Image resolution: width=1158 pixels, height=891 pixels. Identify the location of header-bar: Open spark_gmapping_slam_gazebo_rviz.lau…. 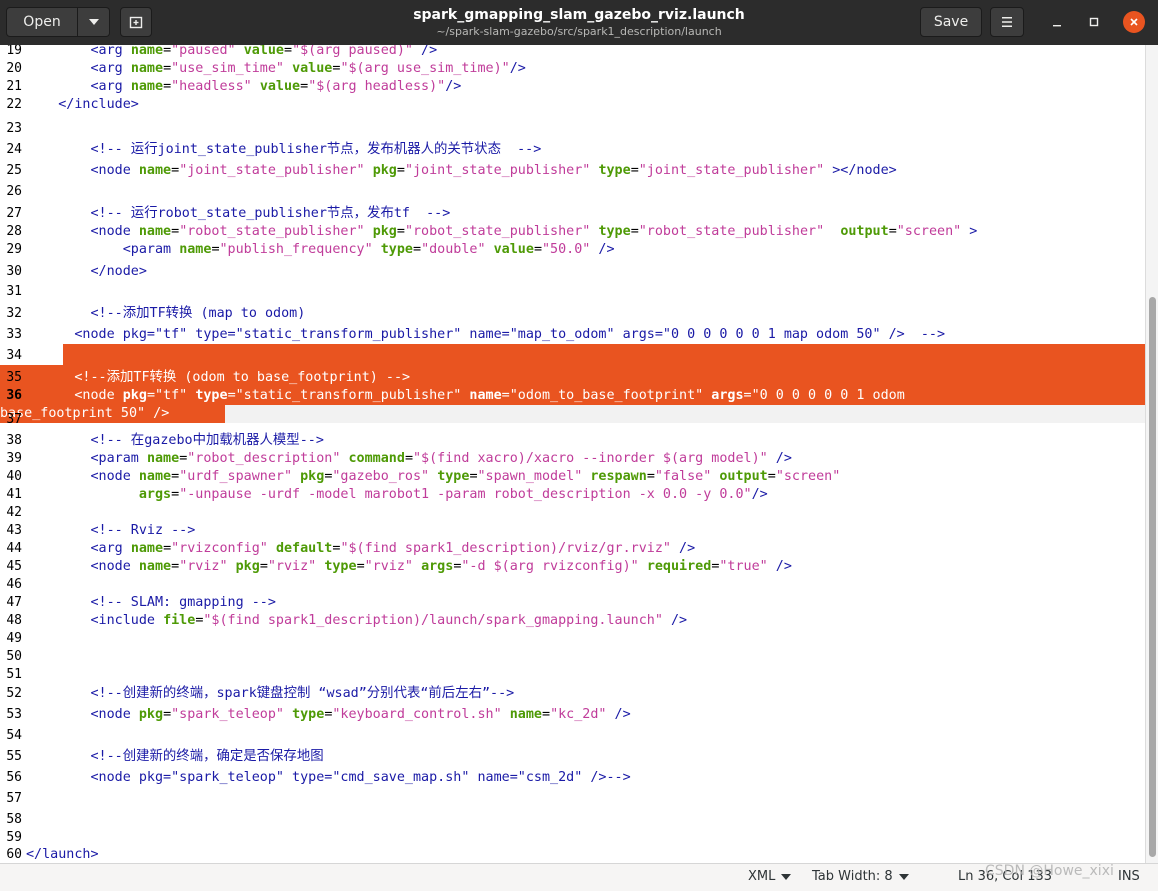
(579, 22).